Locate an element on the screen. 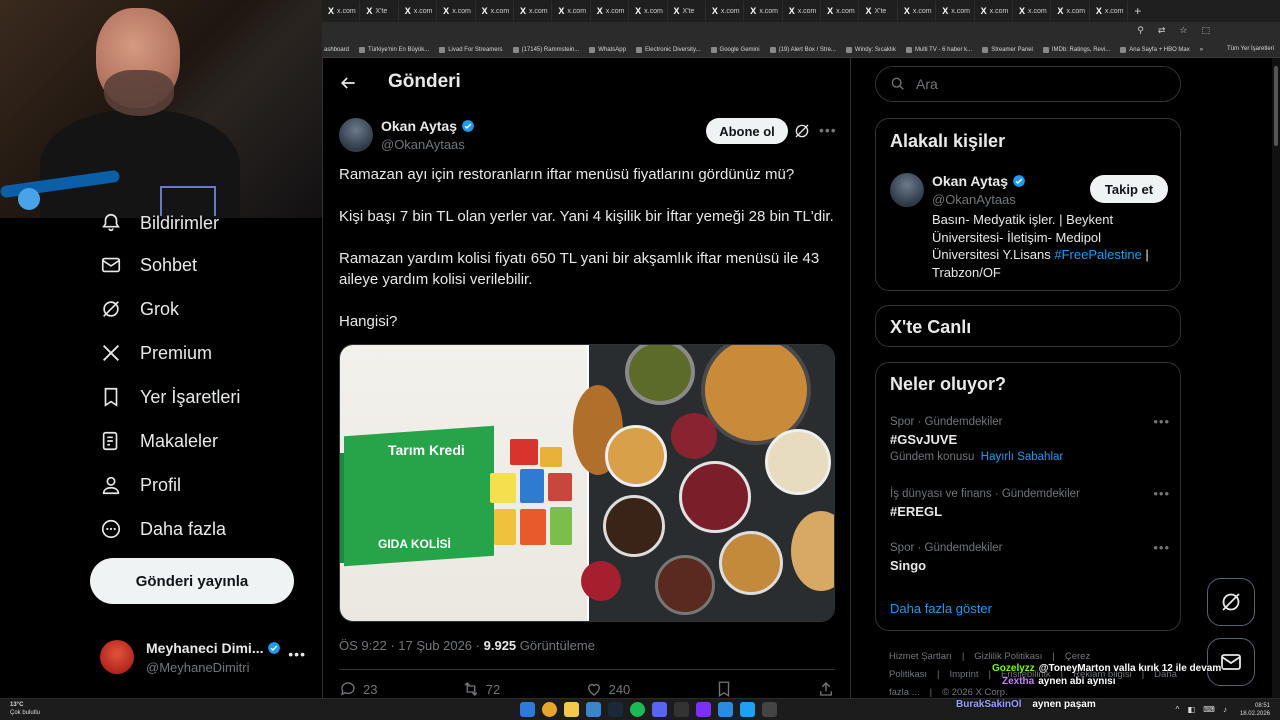  back-button is located at coordinates (348, 83).